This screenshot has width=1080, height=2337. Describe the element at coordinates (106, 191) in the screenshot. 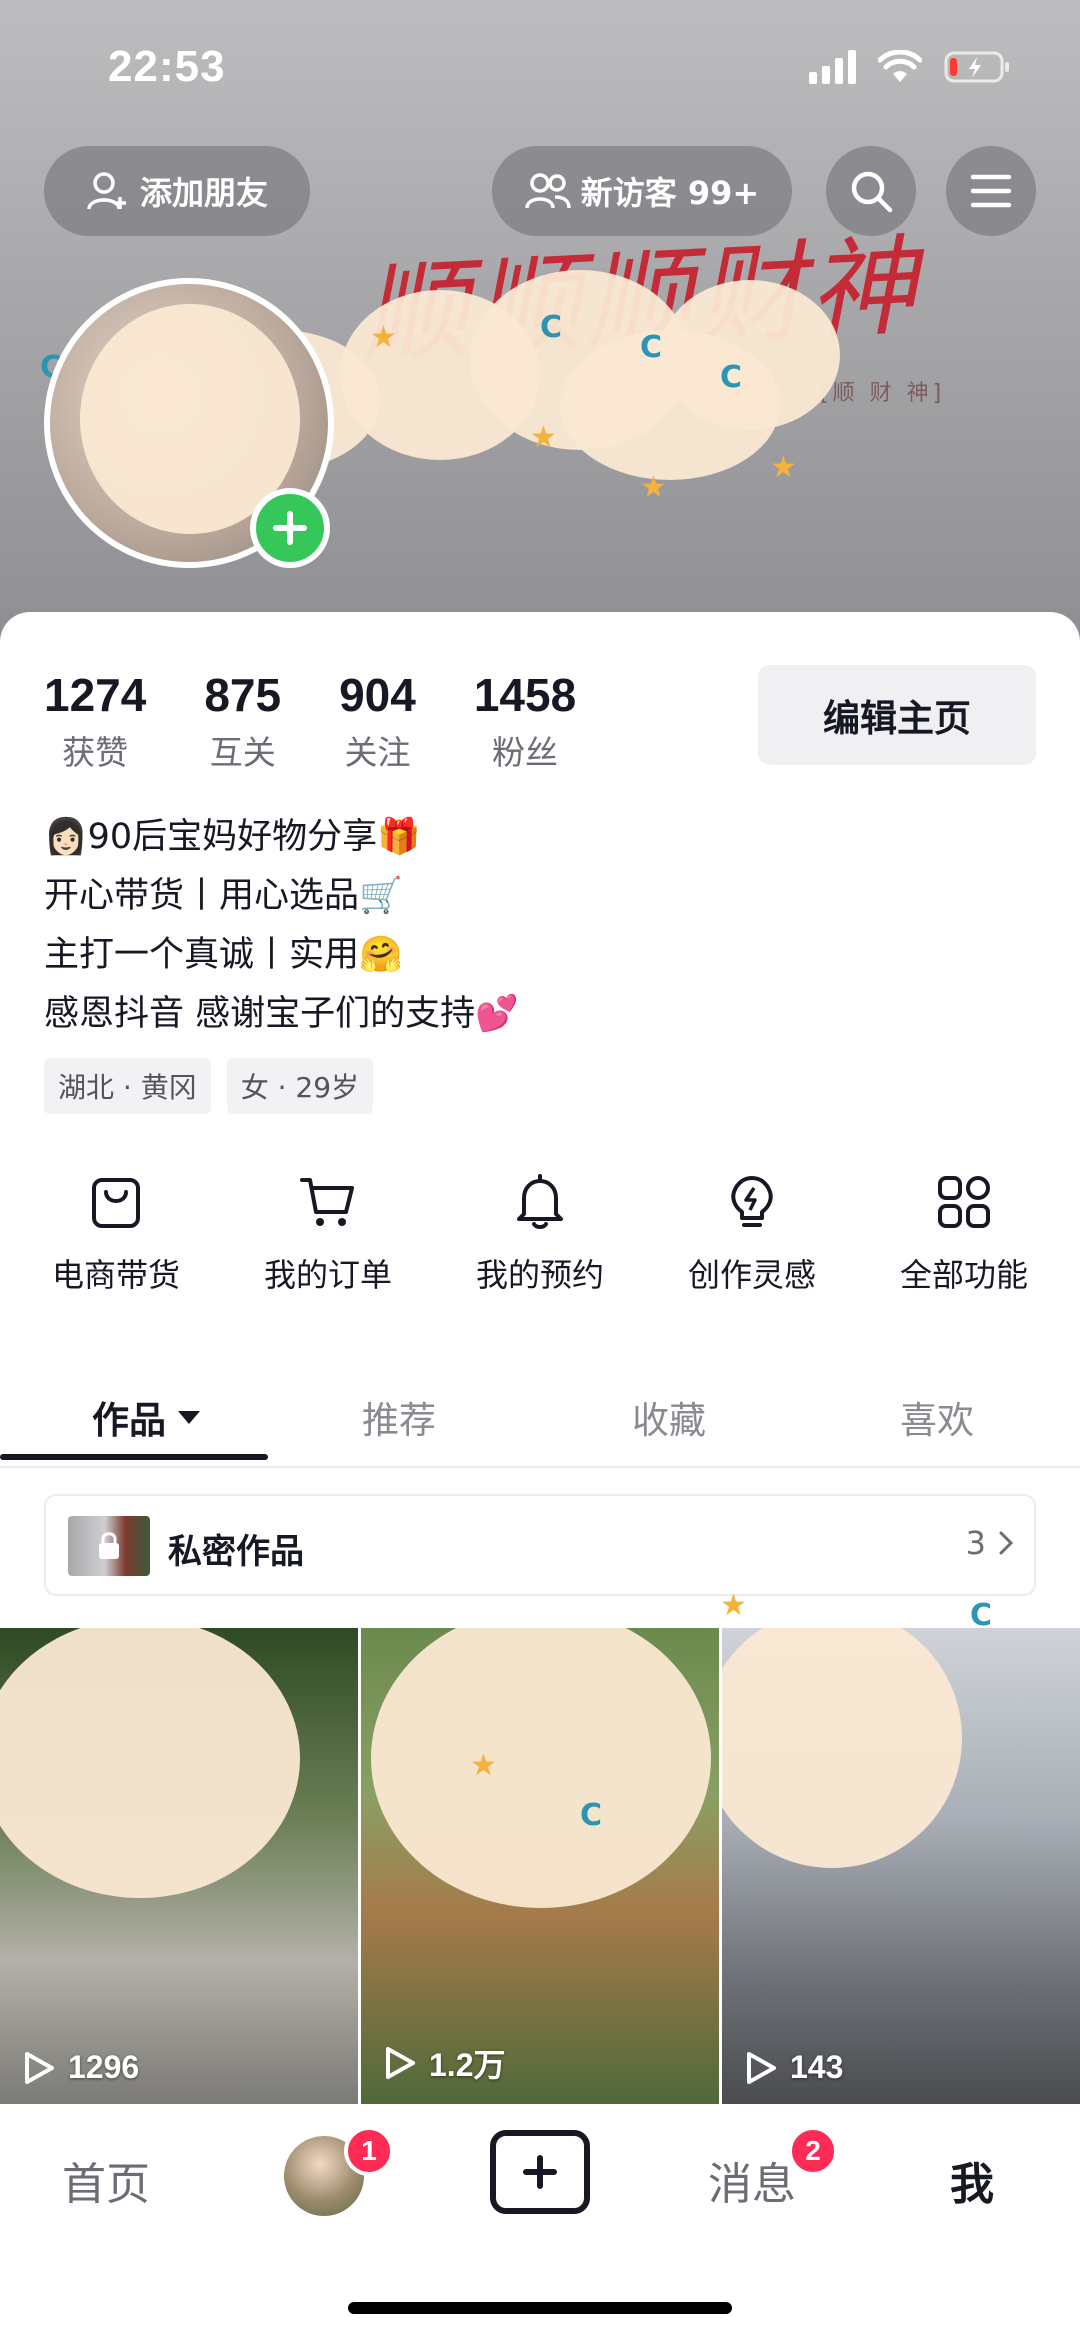

I see `add-user-icon` at that location.